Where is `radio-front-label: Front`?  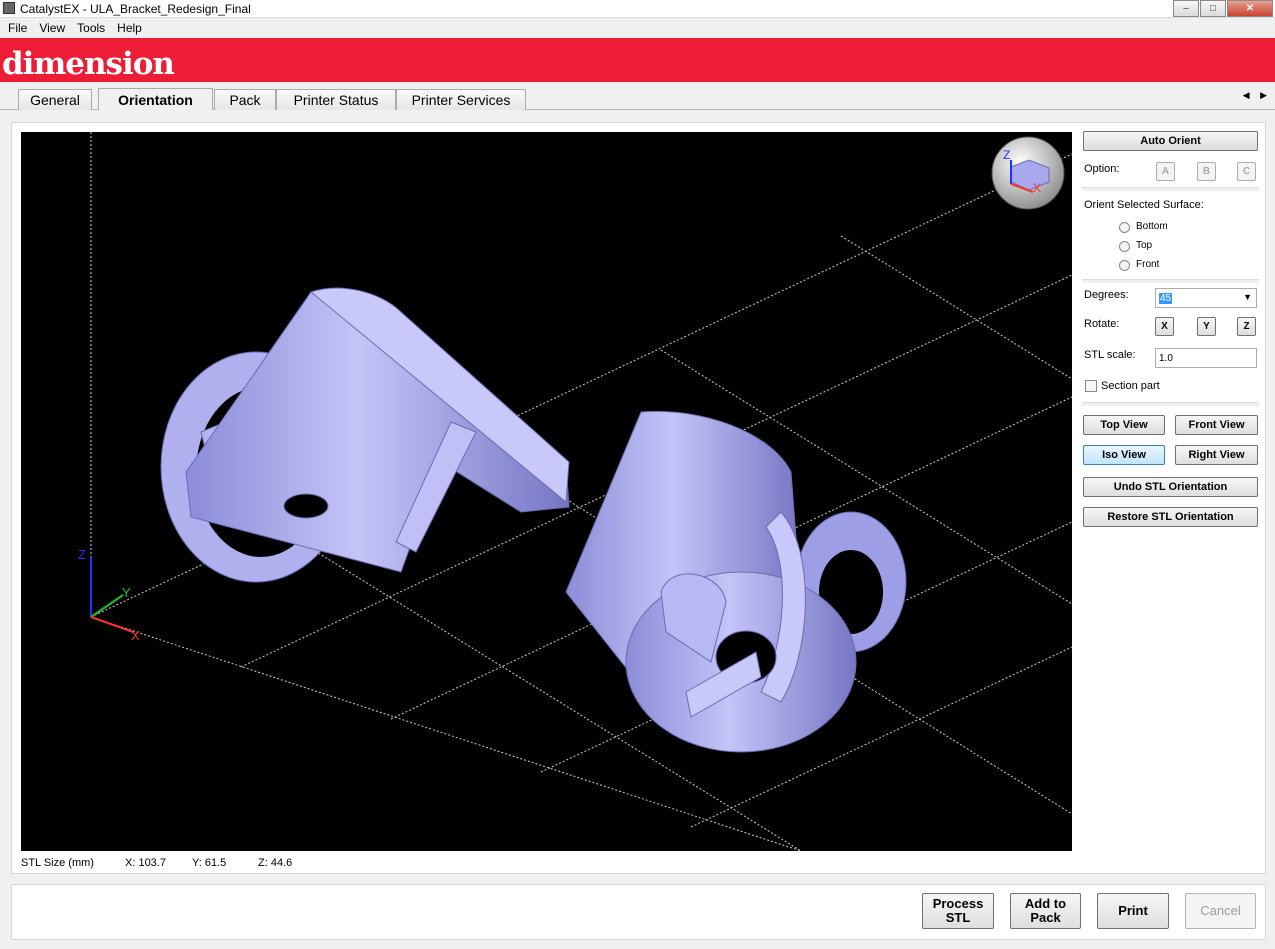
radio-front-label: Front is located at coordinates (1148, 264).